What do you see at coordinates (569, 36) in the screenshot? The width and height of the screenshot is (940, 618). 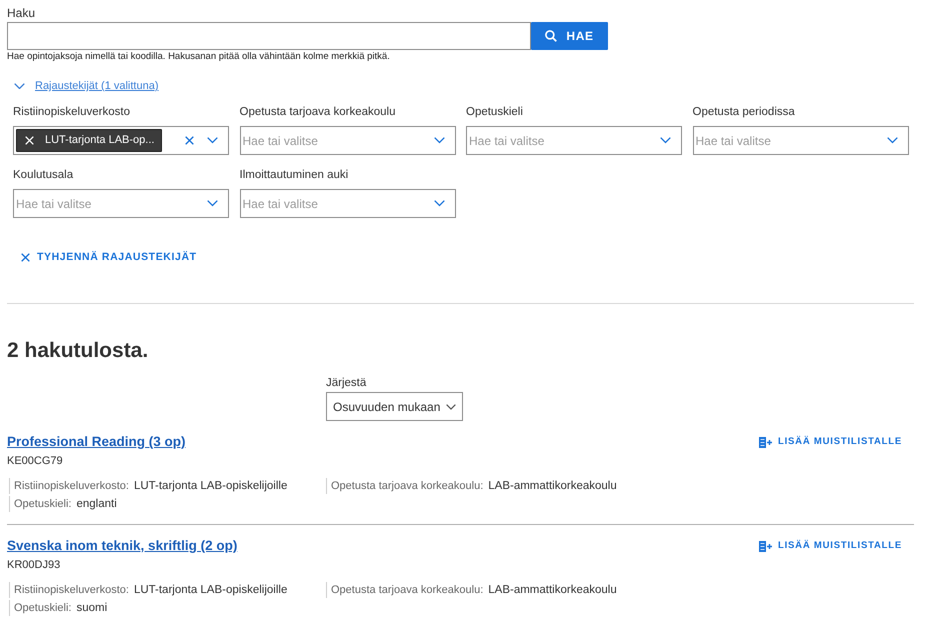 I see `search-button: HAE` at bounding box center [569, 36].